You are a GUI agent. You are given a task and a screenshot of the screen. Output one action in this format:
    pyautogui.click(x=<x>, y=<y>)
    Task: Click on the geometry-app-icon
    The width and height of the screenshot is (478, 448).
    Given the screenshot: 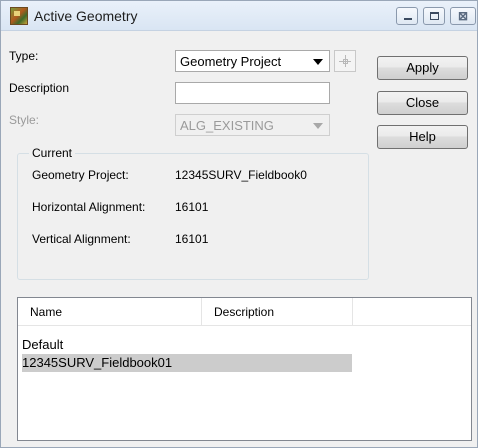 What is the action you would take?
    pyautogui.click(x=19, y=16)
    